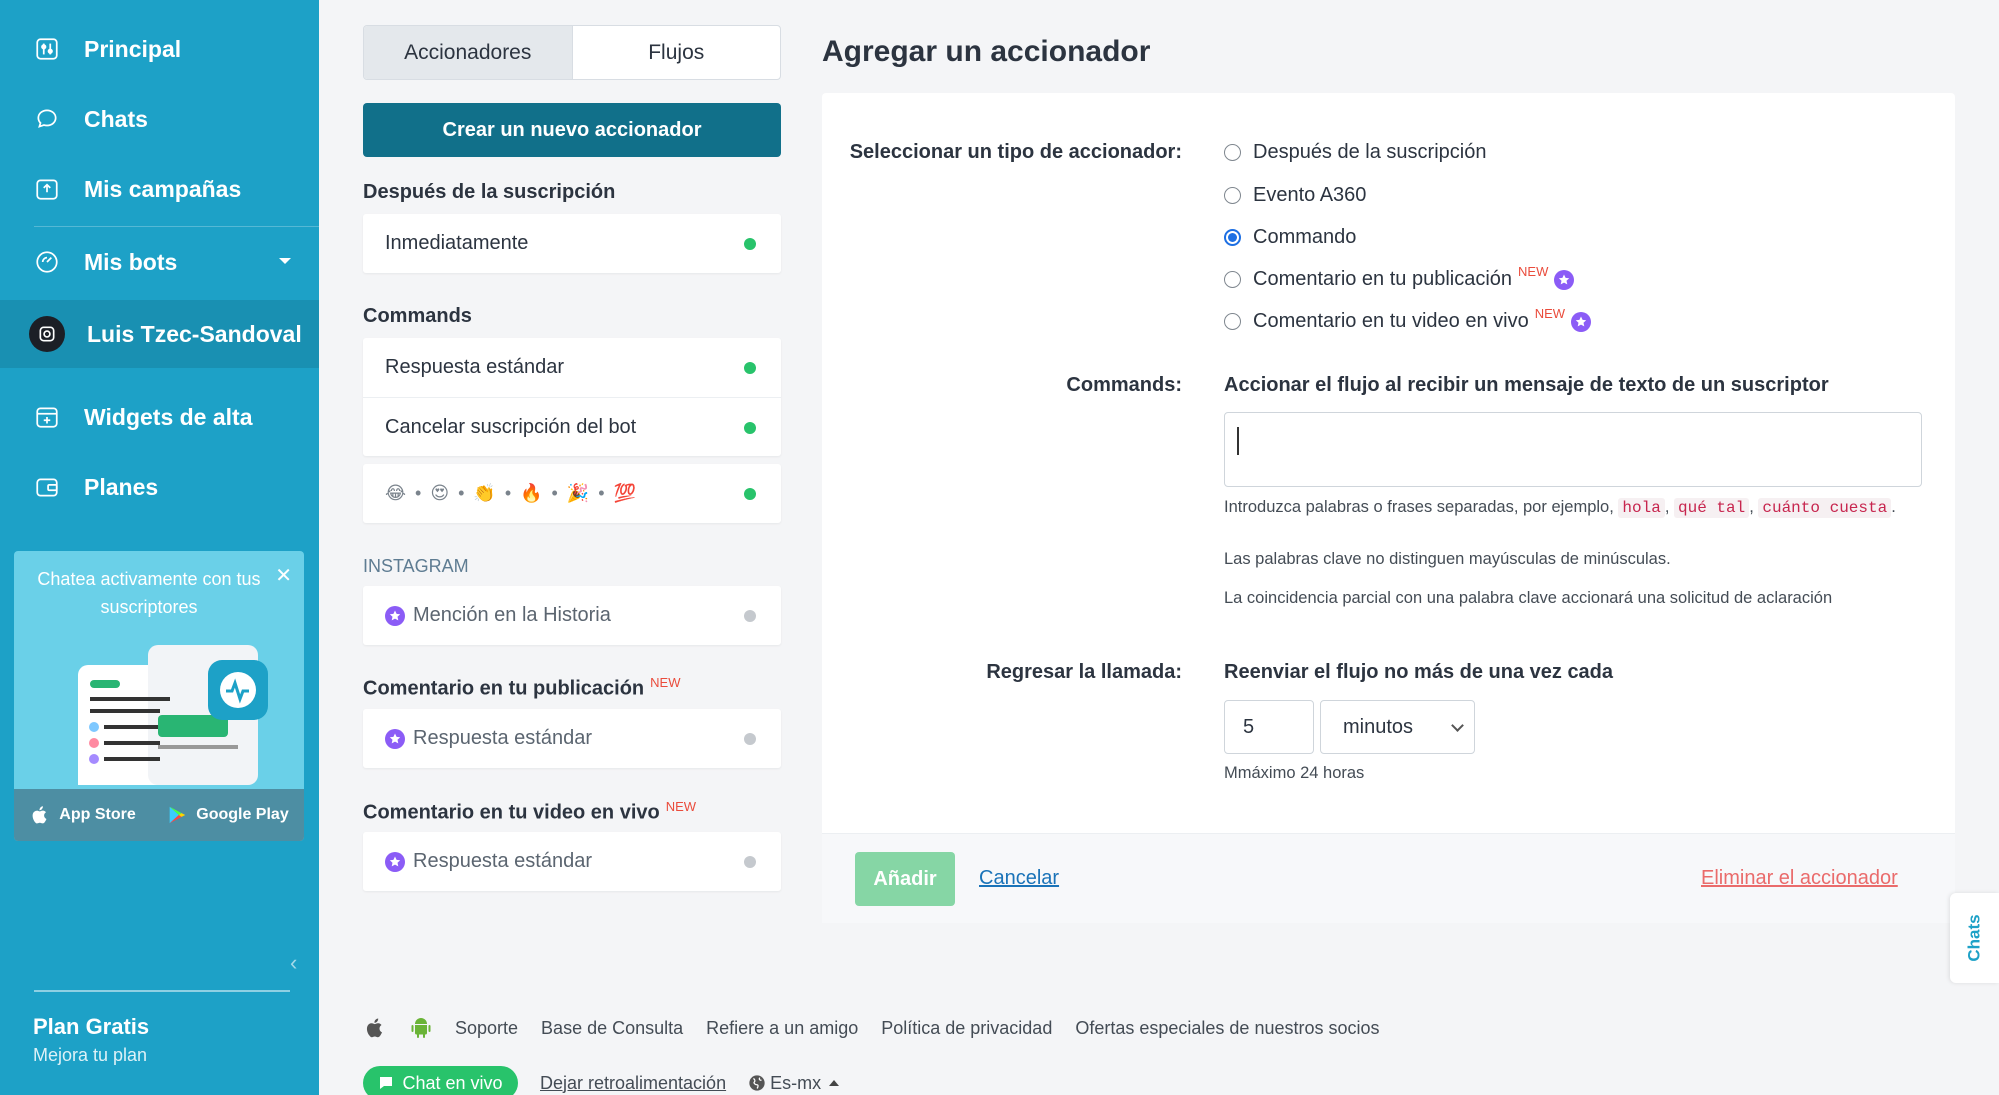  What do you see at coordinates (1310, 195) in the screenshot?
I see `radio-label: Evento A360` at bounding box center [1310, 195].